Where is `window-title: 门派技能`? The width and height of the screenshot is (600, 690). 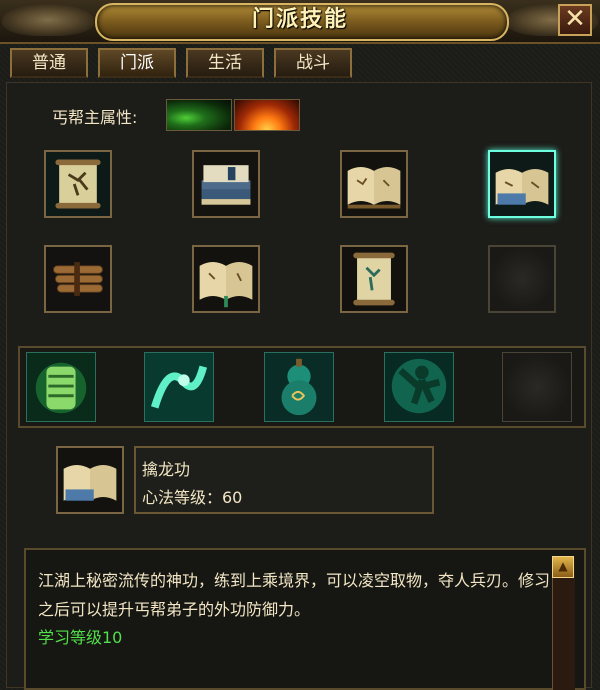
window-title: 门派技能 is located at coordinates (299, 19).